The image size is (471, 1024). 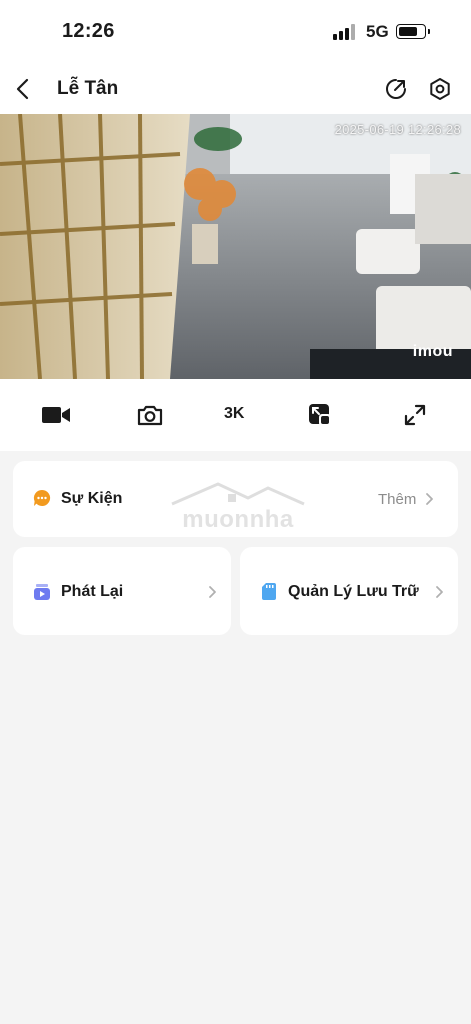 I want to click on events-label: Sự Kiện, so click(x=92, y=498).